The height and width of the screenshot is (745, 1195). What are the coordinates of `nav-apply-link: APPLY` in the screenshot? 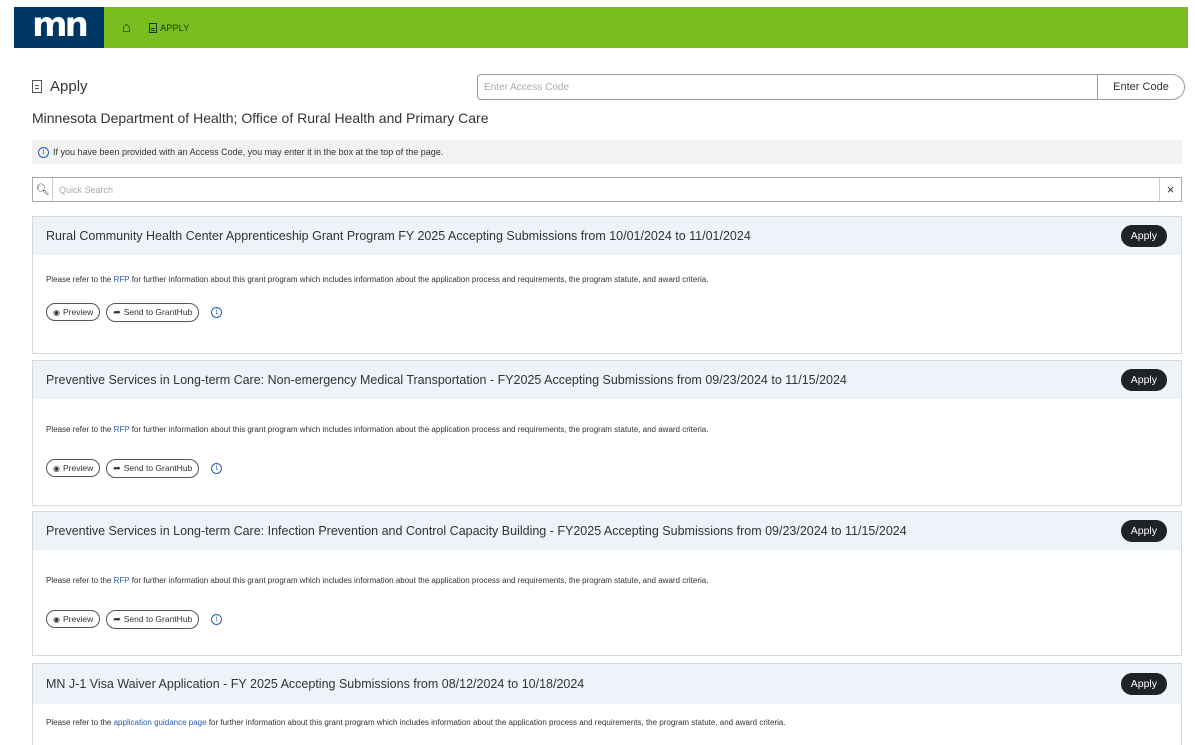 It's located at (169, 27).